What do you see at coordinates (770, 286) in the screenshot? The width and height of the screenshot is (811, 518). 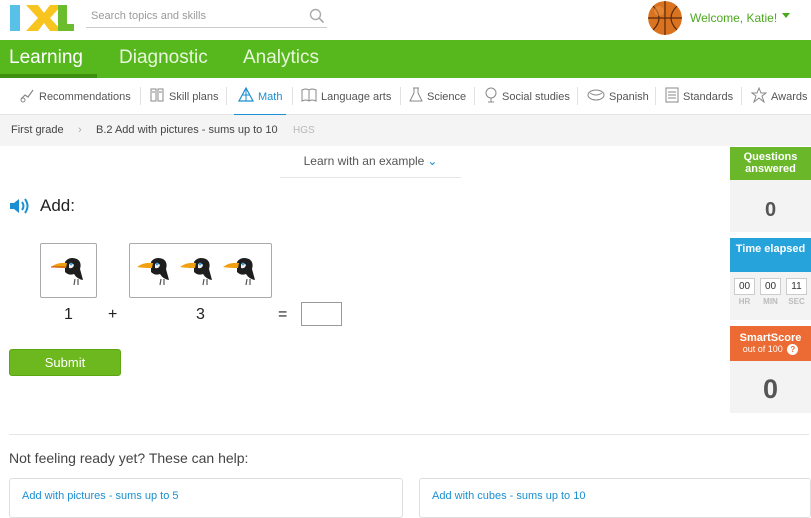 I see `timer-minutes: 00` at bounding box center [770, 286].